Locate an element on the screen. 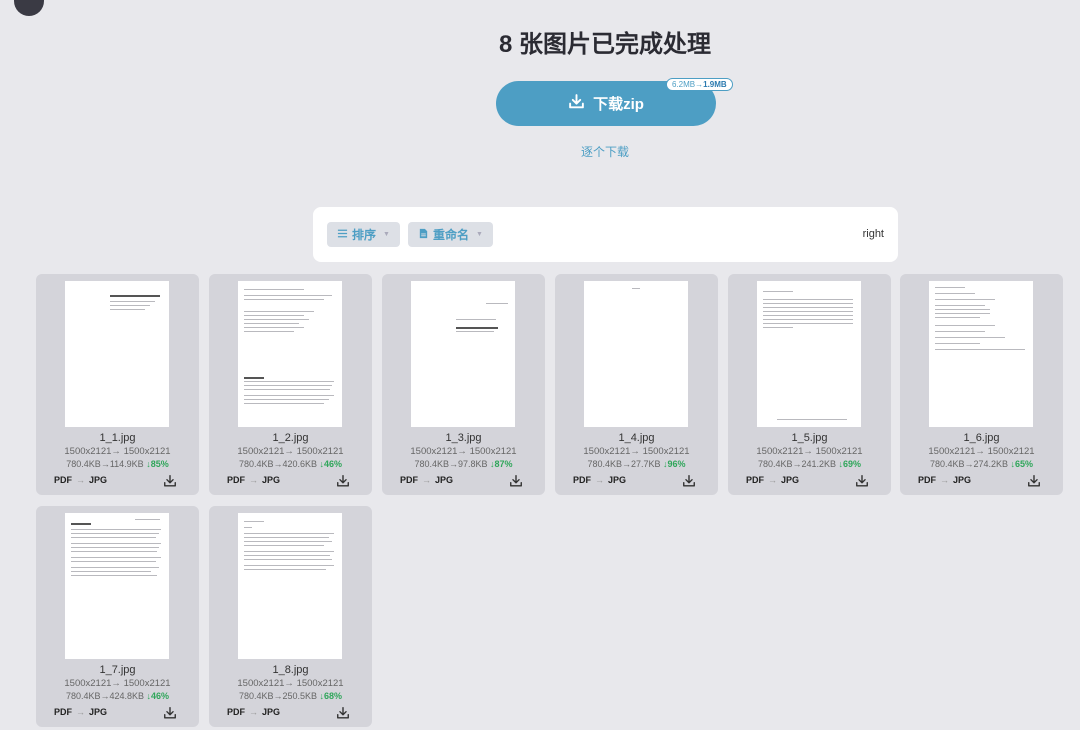 This screenshot has height=730, width=1080. rename-button: 重命名 ▼ is located at coordinates (450, 234).